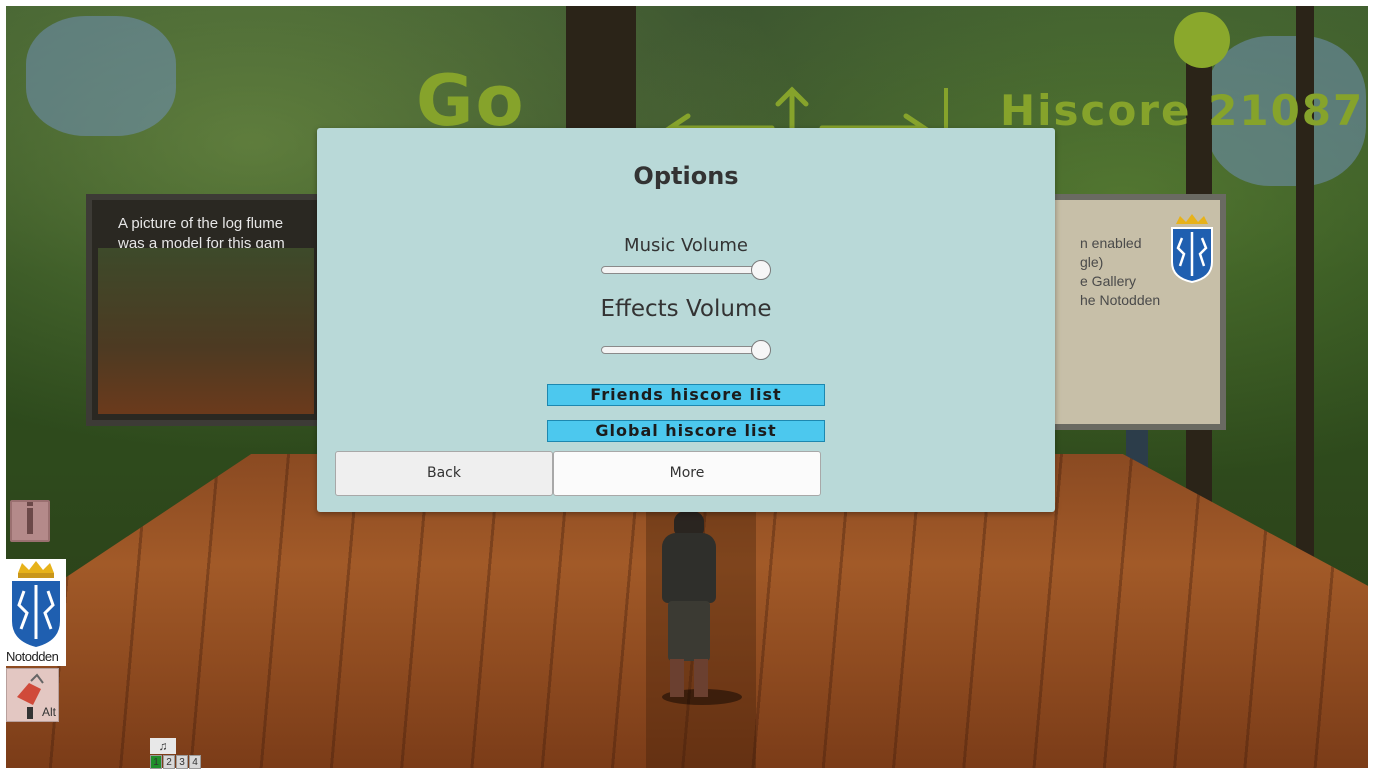  What do you see at coordinates (1182, 110) in the screenshot?
I see `hiscore-display: Hiscore 21087` at bounding box center [1182, 110].